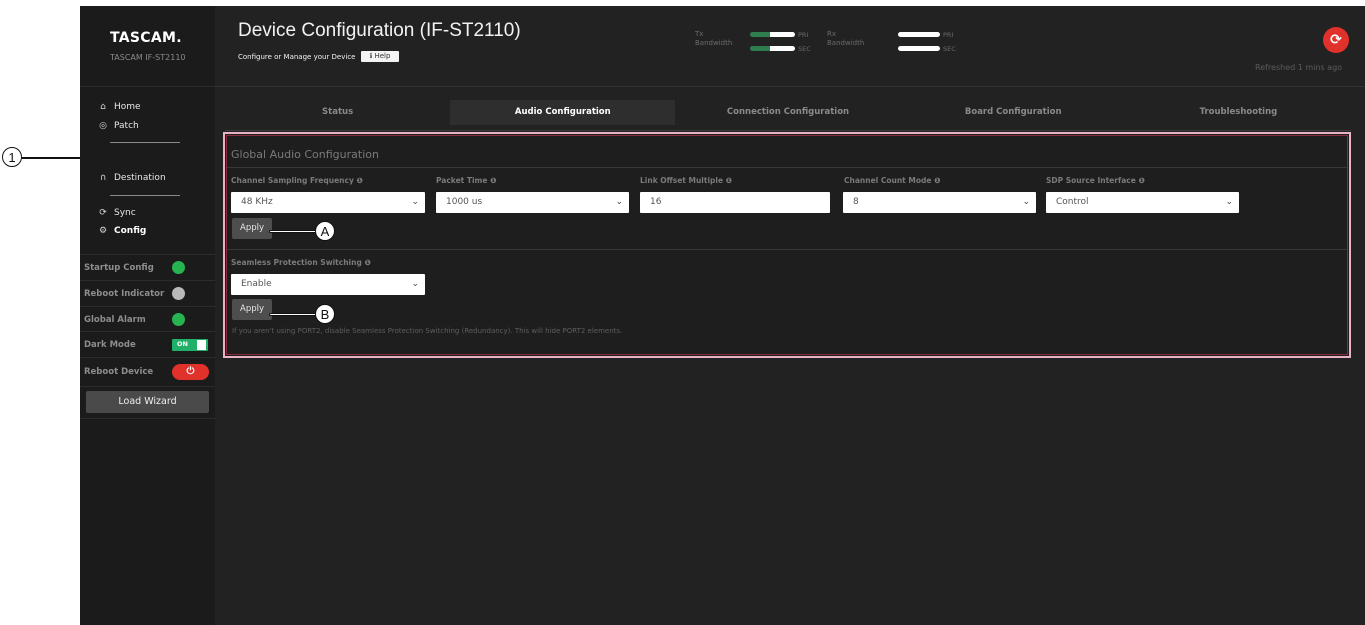  I want to click on tx-sec-tag: SEC, so click(804, 49).